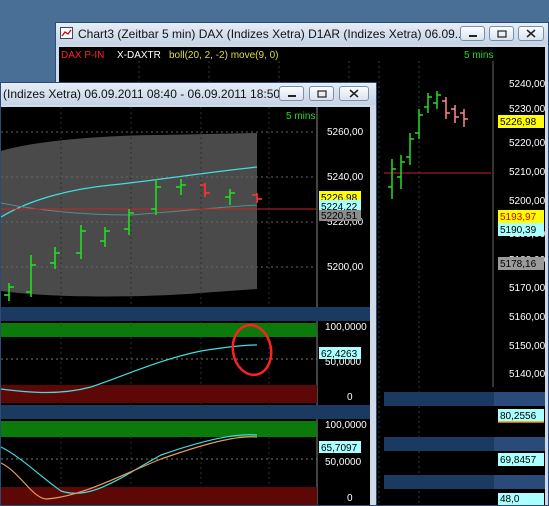  Describe the element at coordinates (139, 55) in the screenshot. I see `legend-indicator: X-DAXTR` at that location.